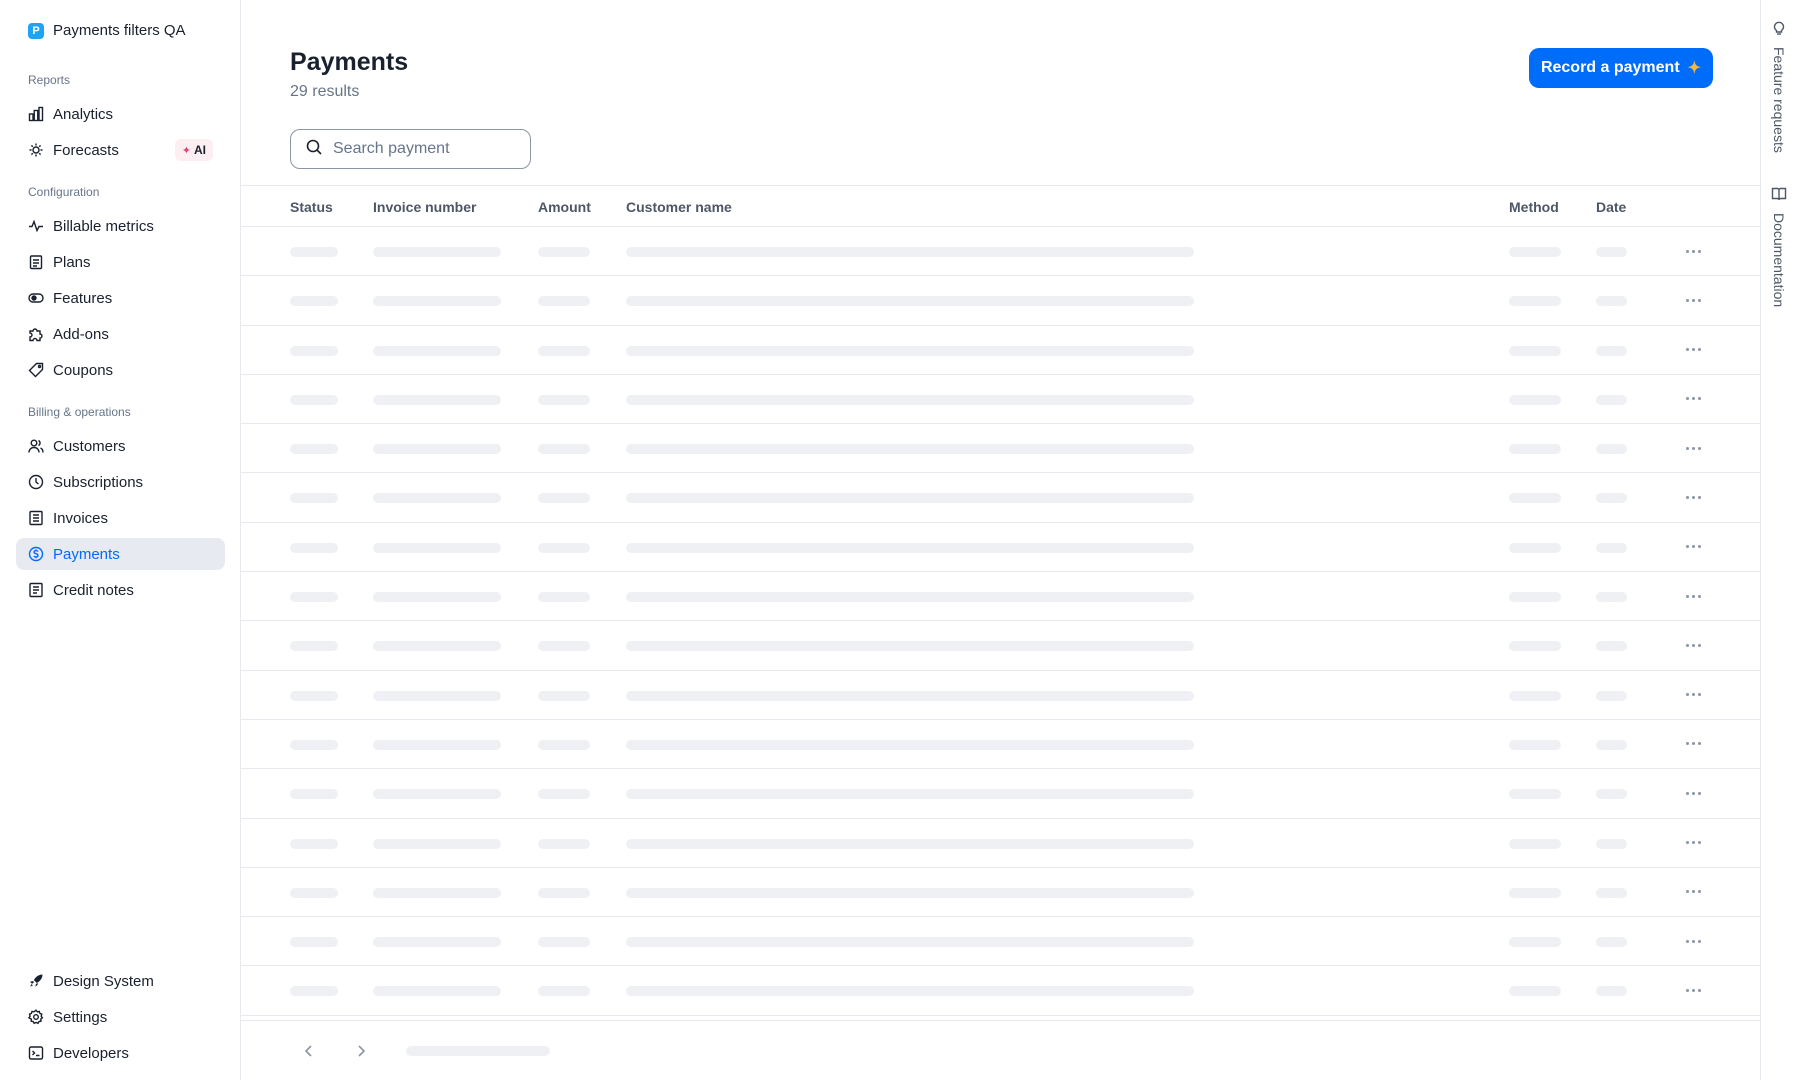 Image resolution: width=1800 pixels, height=1080 pixels. What do you see at coordinates (424, 207) in the screenshot?
I see `column-header-invoice-number: Invoice number` at bounding box center [424, 207].